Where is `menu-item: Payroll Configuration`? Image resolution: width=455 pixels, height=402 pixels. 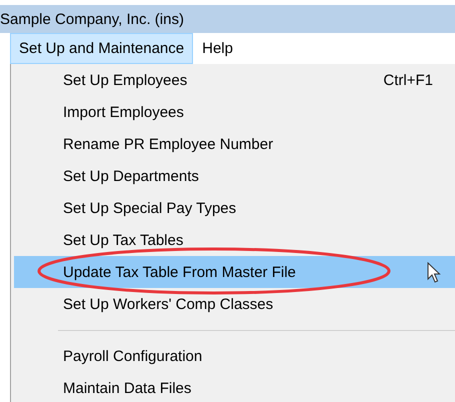
menu-item: Payroll Configuration is located at coordinates (234, 356).